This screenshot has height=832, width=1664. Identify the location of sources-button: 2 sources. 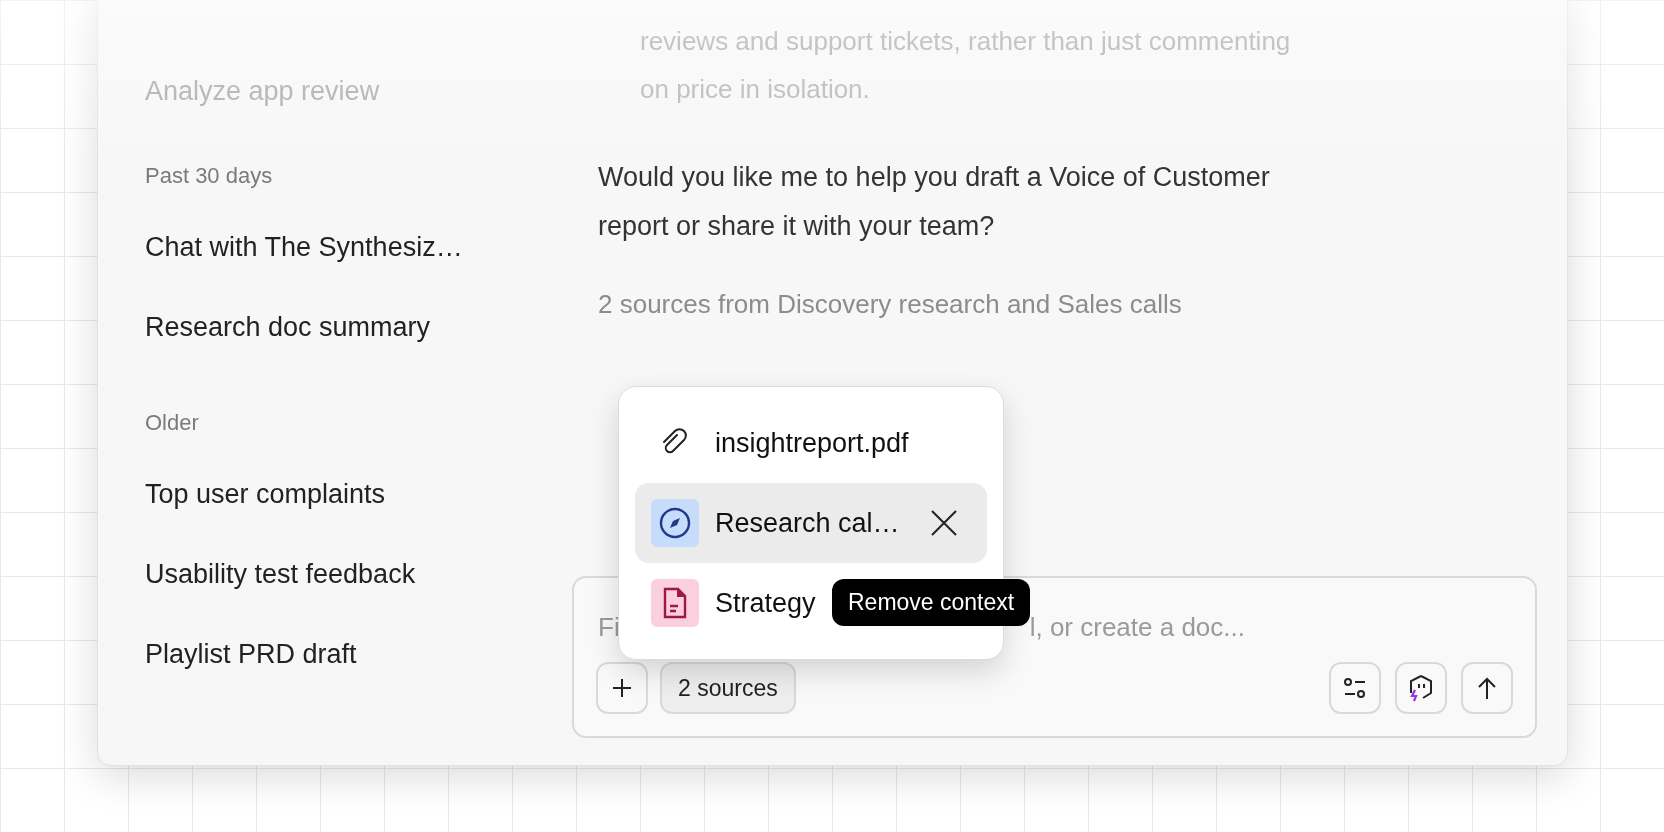
(728, 688).